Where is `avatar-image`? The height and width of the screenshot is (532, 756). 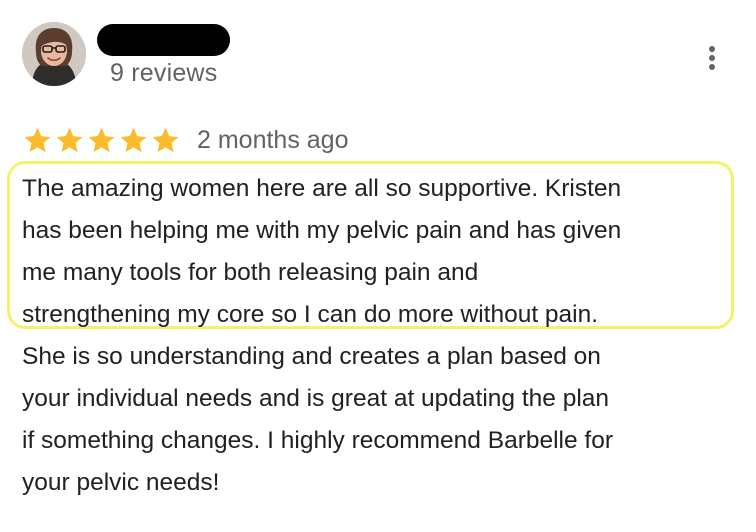 avatar-image is located at coordinates (54, 54).